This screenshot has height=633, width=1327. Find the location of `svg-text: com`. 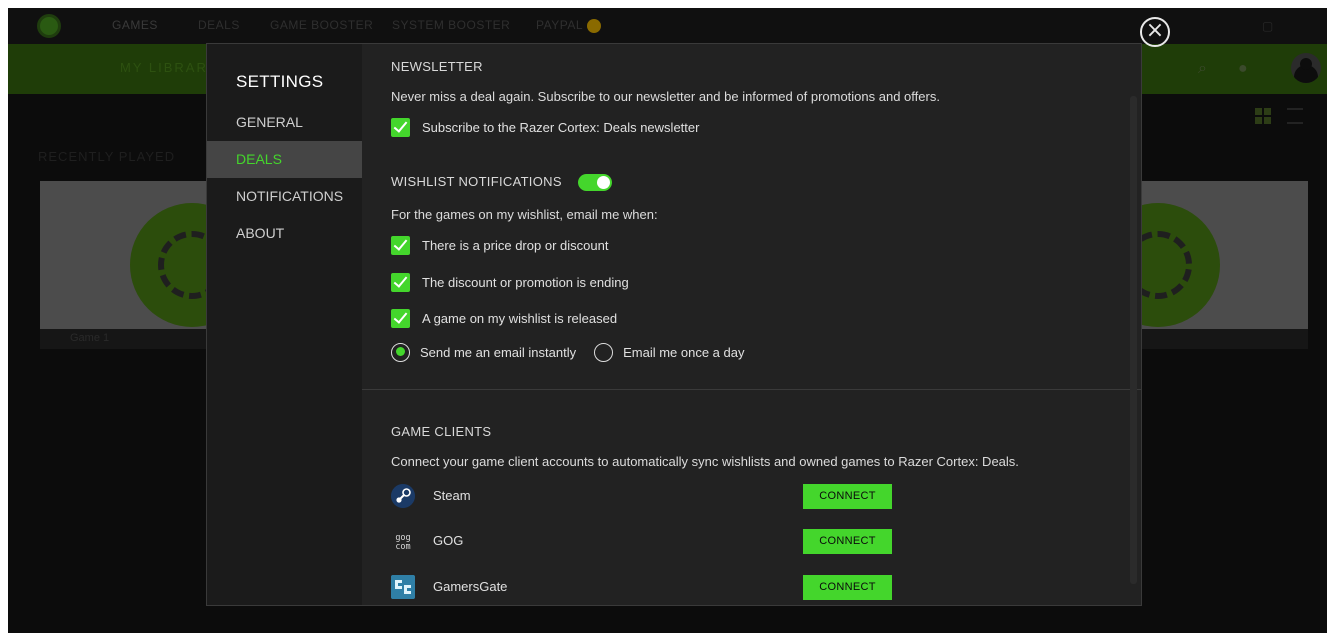

svg-text: com is located at coordinates (402, 547).